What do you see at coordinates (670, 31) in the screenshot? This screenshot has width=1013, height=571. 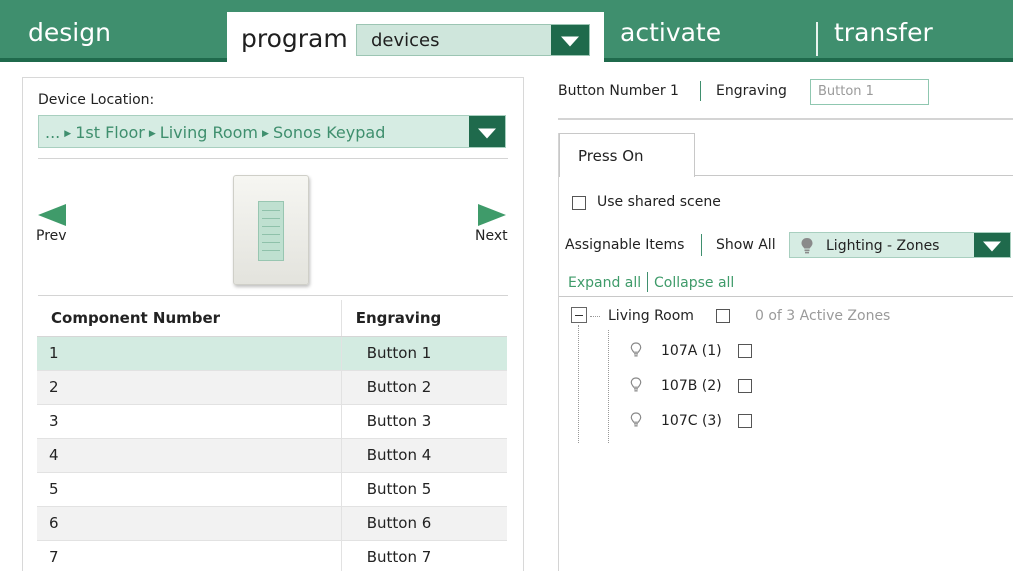 I see `nav-activate: activate` at bounding box center [670, 31].